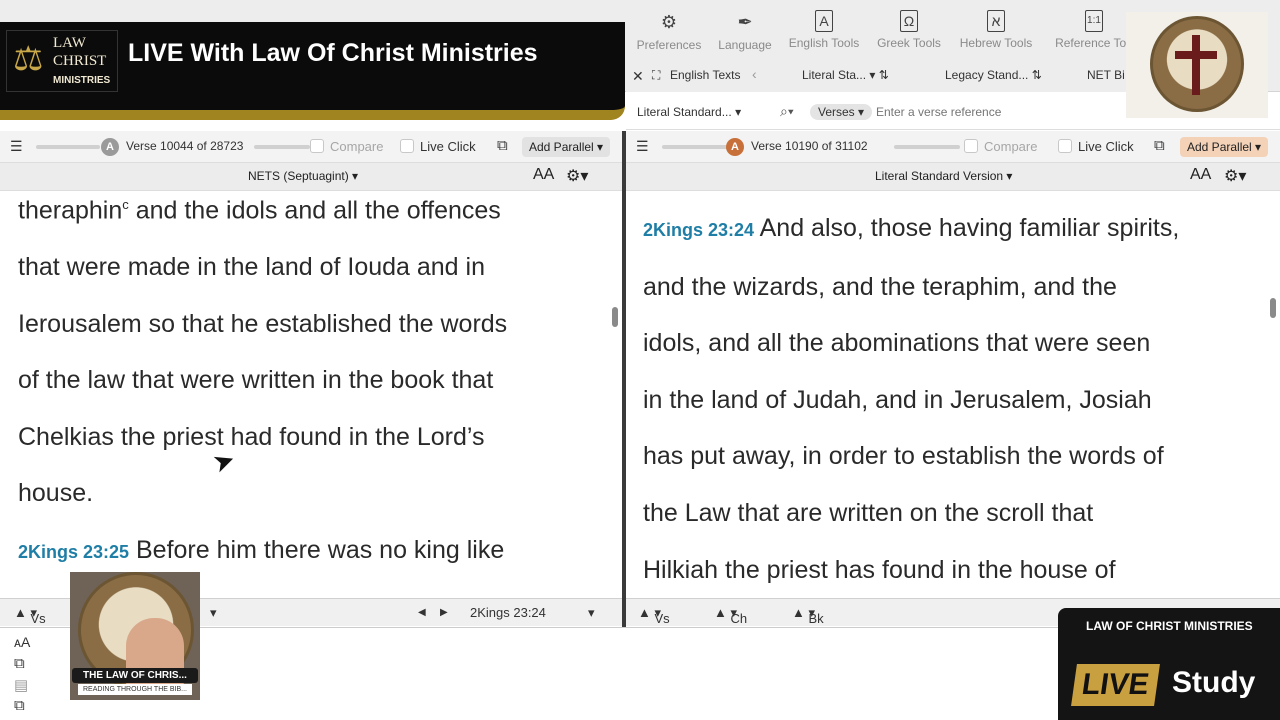 The width and height of the screenshot is (1280, 720). I want to click on chevron-left-icon: ‹, so click(754, 74).